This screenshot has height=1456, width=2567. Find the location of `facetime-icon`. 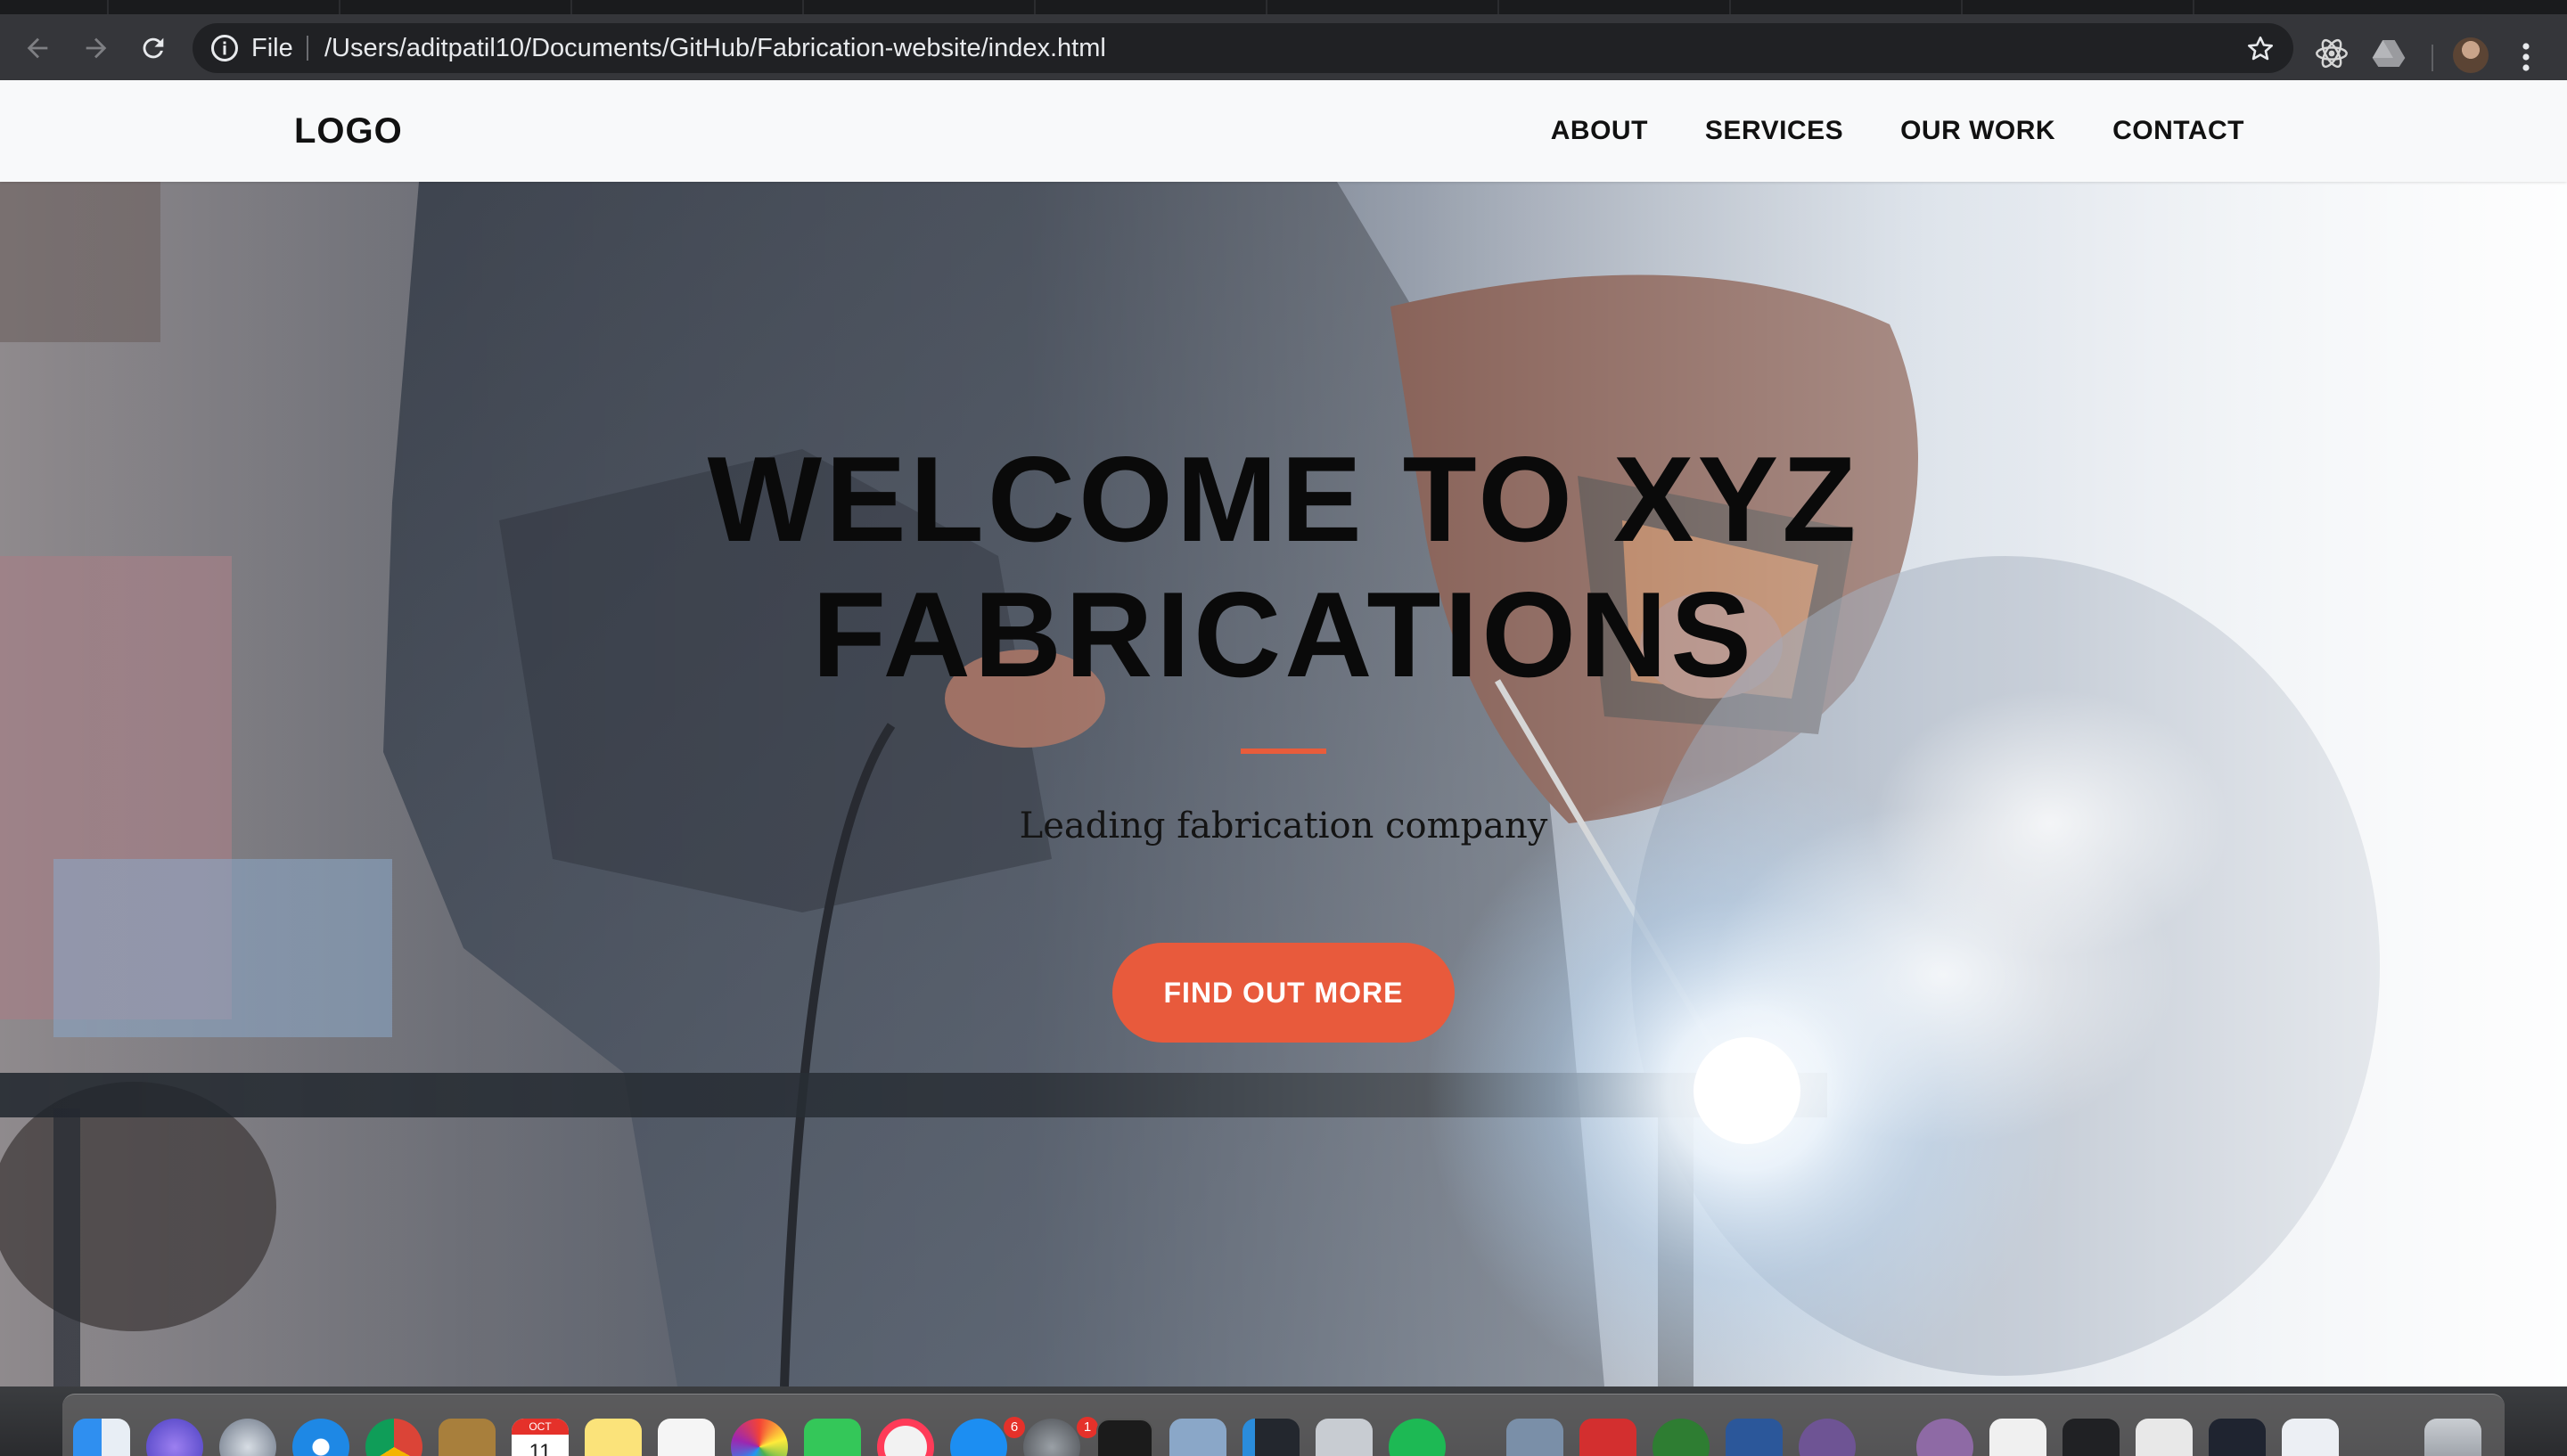

facetime-icon is located at coordinates (832, 1437).